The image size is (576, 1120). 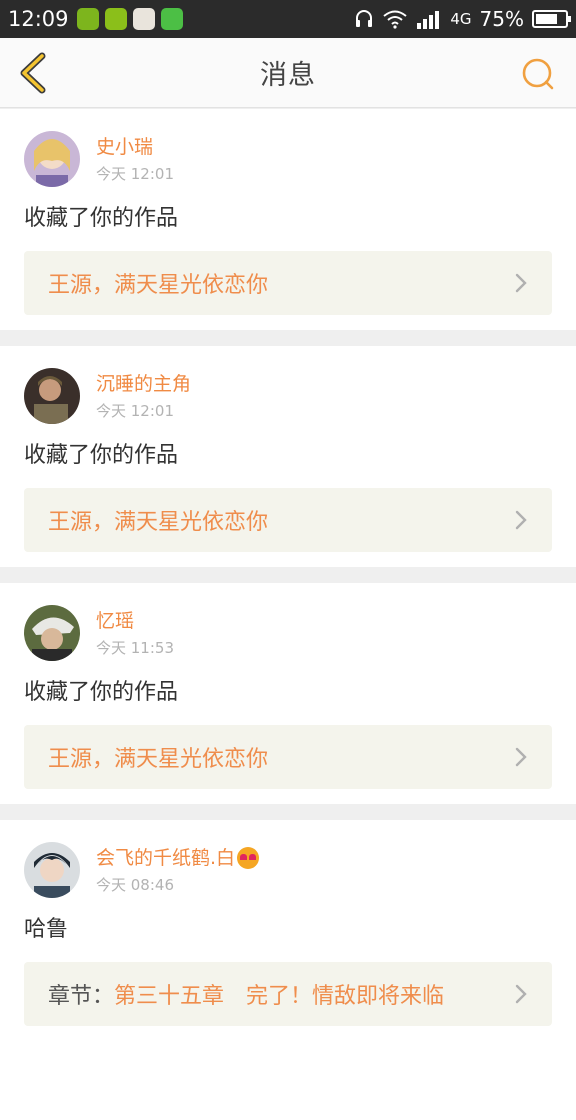 What do you see at coordinates (34, 73) in the screenshot?
I see `back-chevron-icon` at bounding box center [34, 73].